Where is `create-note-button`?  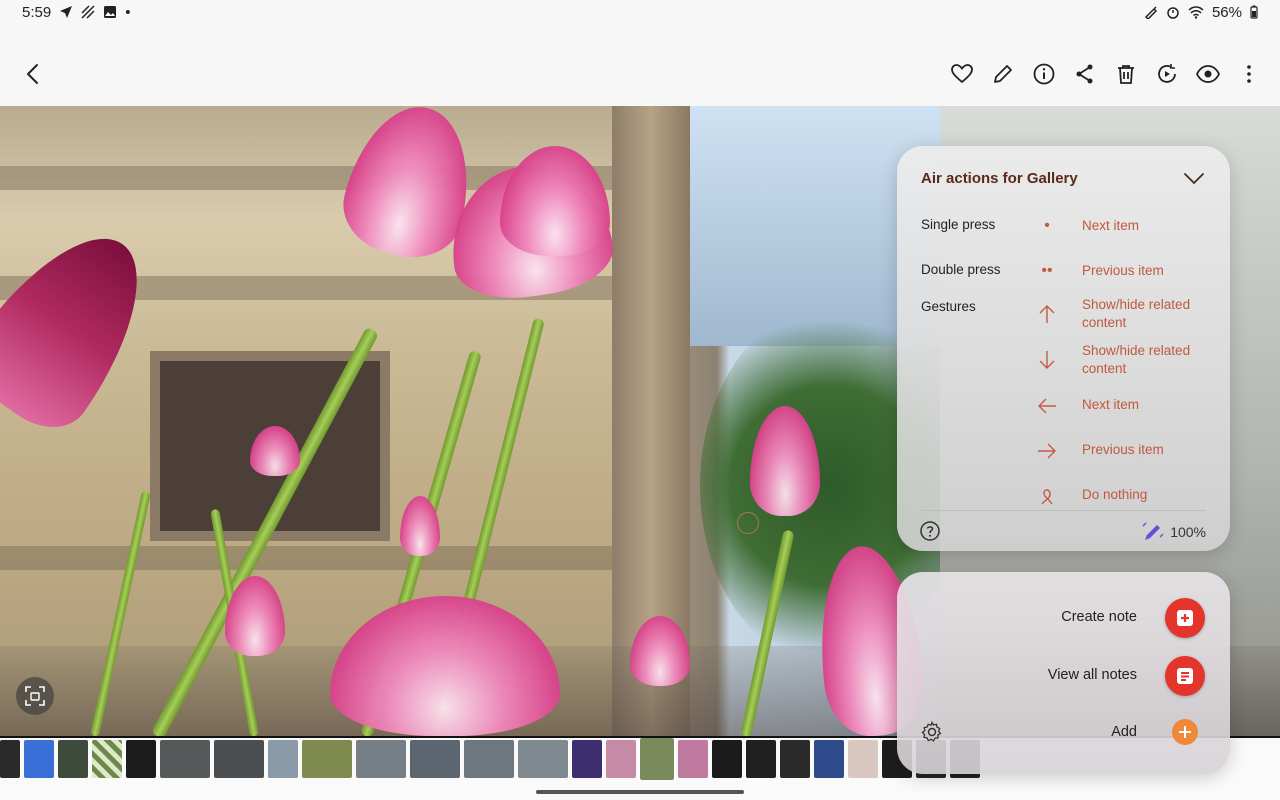
create-note-button is located at coordinates (1185, 618).